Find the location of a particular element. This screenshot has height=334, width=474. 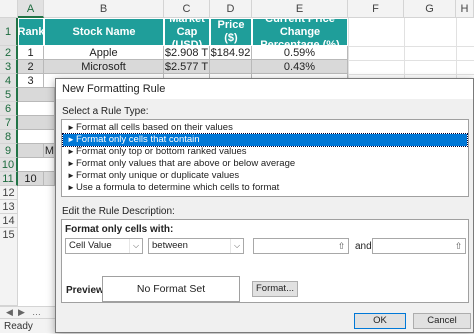

column-header-g: G is located at coordinates (430, 9).